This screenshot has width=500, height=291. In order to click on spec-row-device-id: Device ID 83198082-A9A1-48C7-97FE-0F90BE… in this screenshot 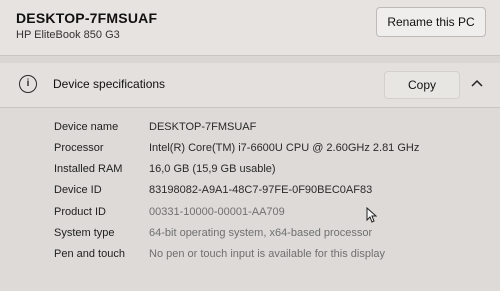, I will do `click(250, 192)`.